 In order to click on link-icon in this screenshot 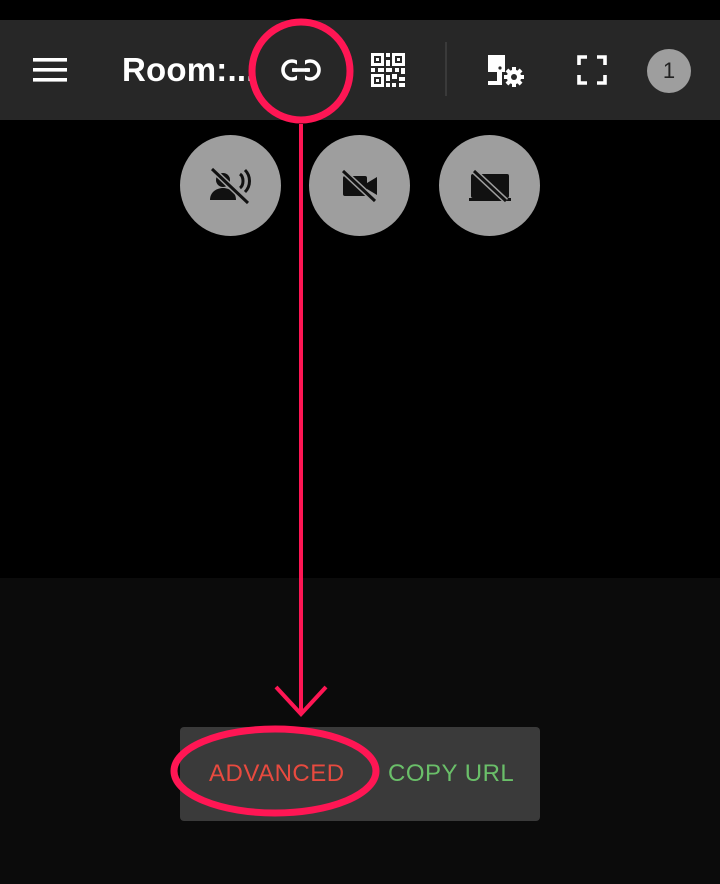, I will do `click(301, 70)`.